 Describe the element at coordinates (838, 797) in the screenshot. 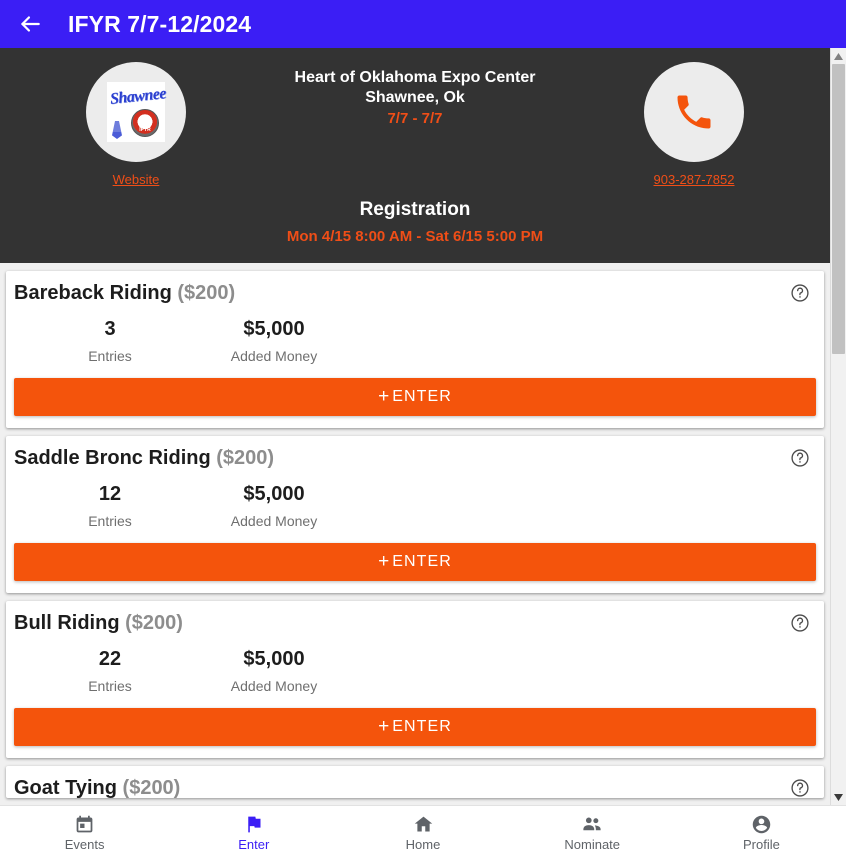

I see `scroll-down-arrow-icon` at that location.